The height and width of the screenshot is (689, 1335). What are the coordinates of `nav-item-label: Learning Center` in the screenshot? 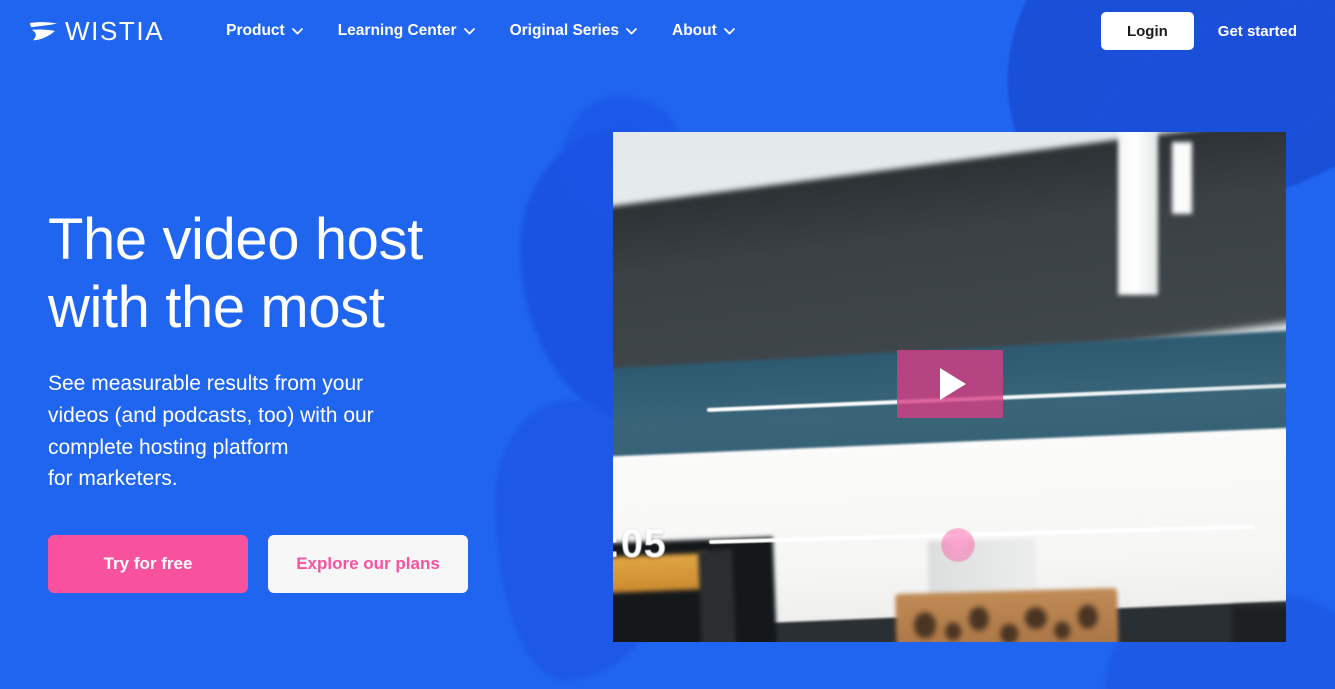 It's located at (397, 30).